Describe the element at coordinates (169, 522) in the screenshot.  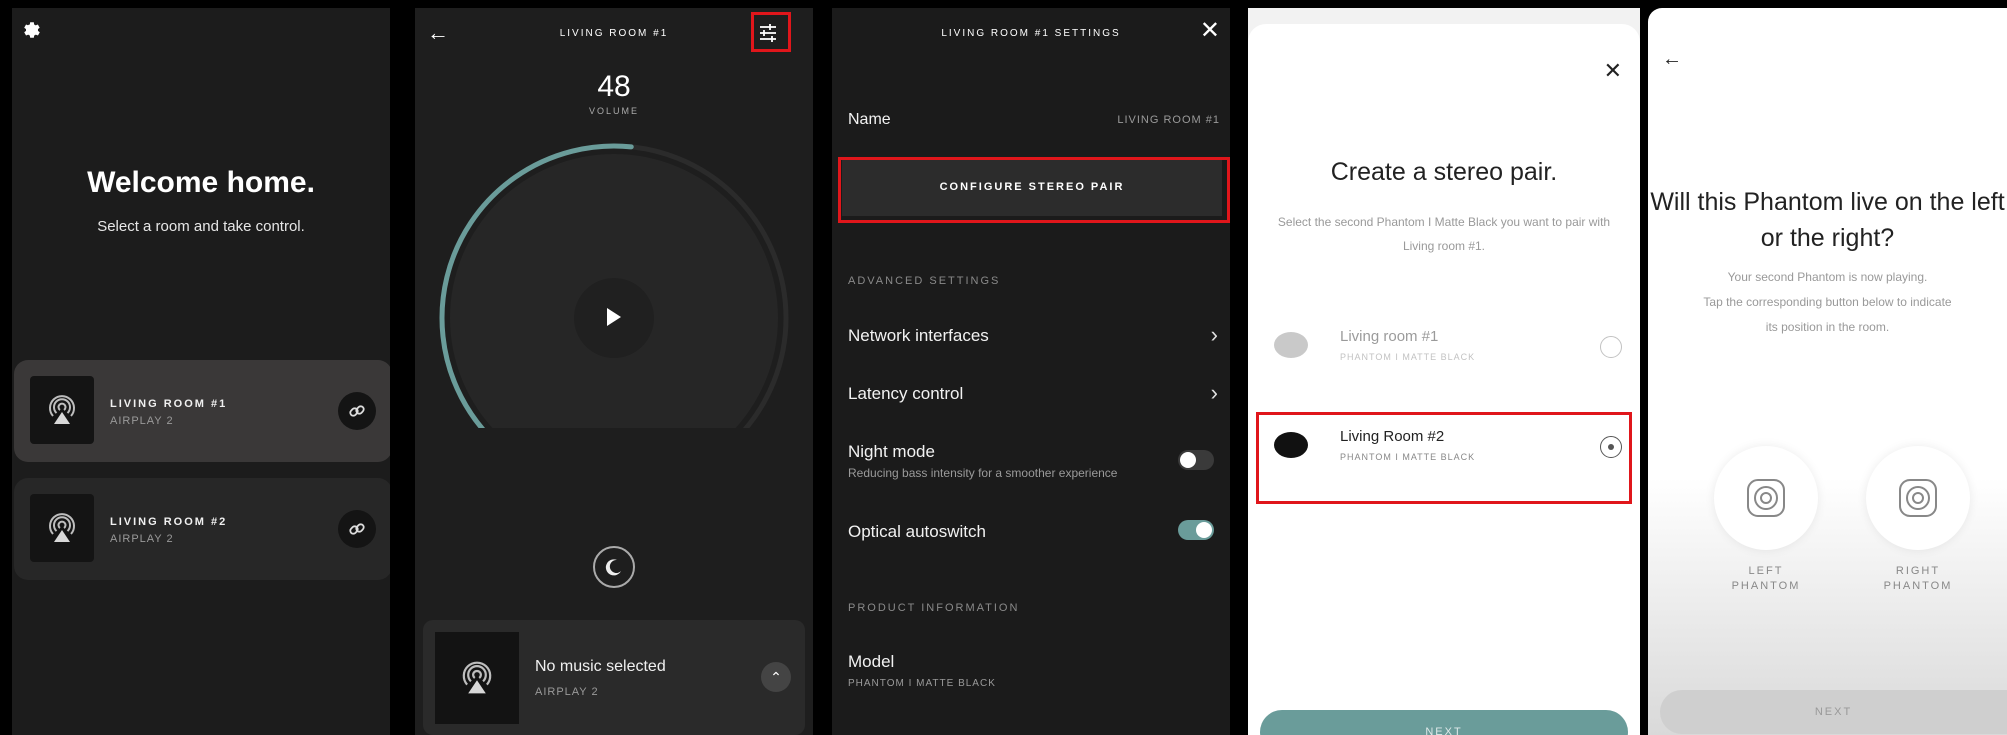
I see `room-name: LIVING ROOM #2` at that location.